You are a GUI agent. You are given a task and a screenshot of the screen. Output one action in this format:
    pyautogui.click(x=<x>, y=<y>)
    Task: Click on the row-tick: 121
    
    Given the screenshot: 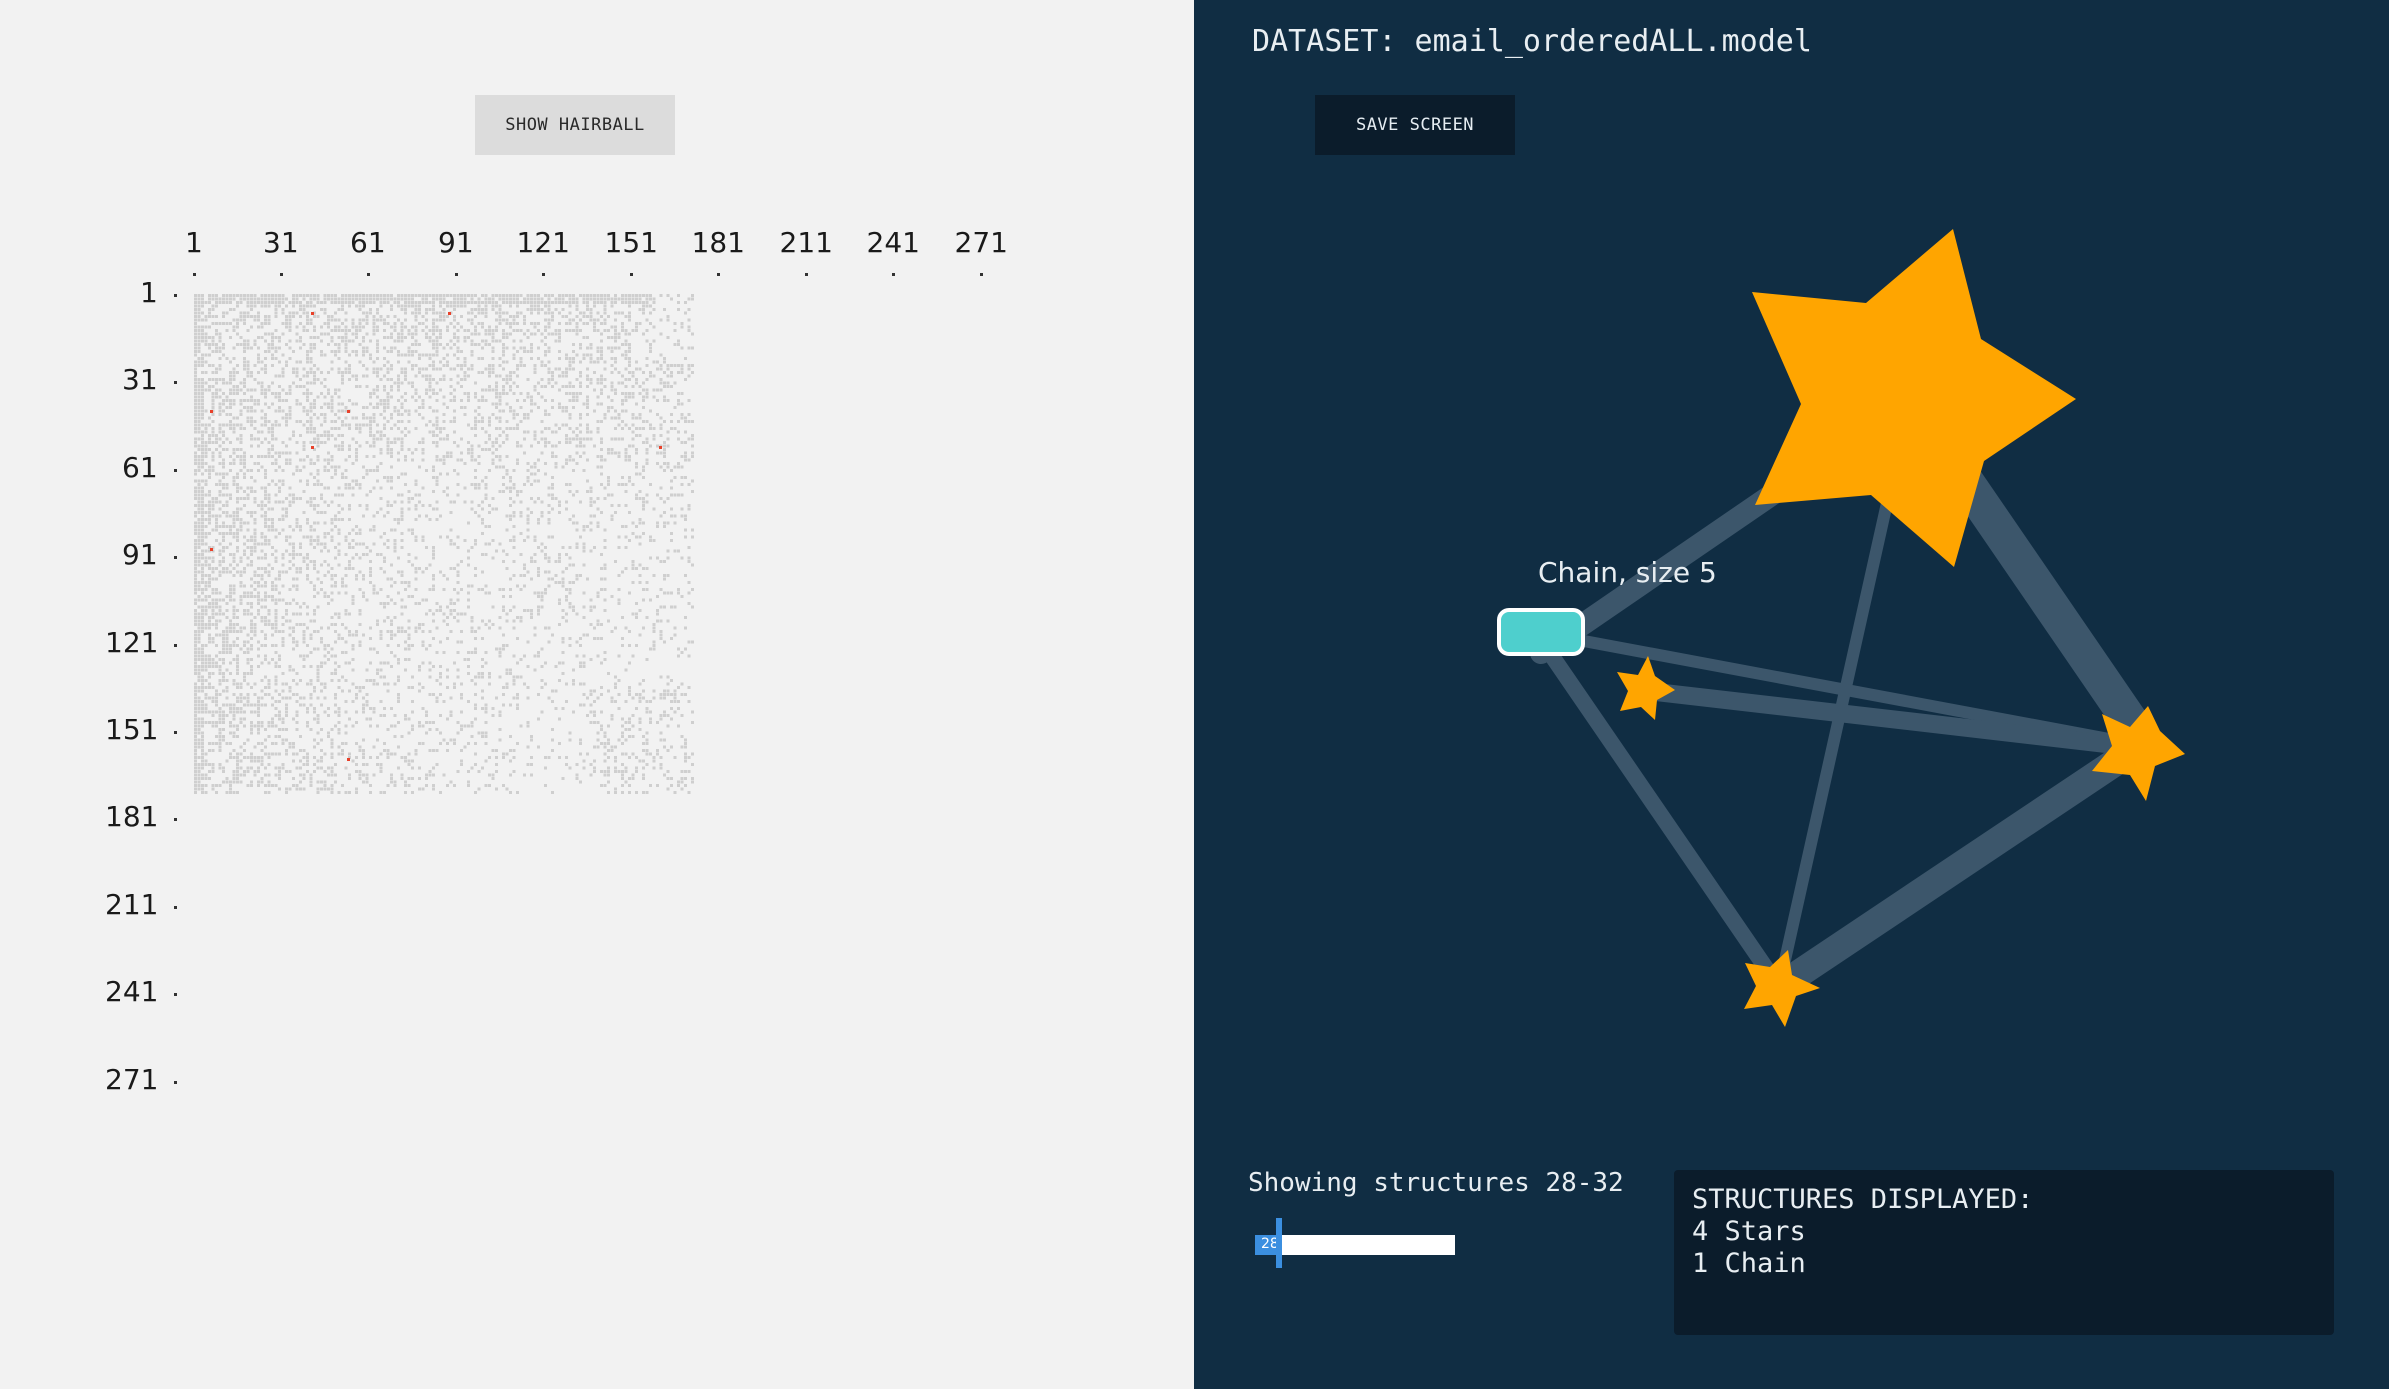 What is the action you would take?
    pyautogui.click(x=132, y=642)
    